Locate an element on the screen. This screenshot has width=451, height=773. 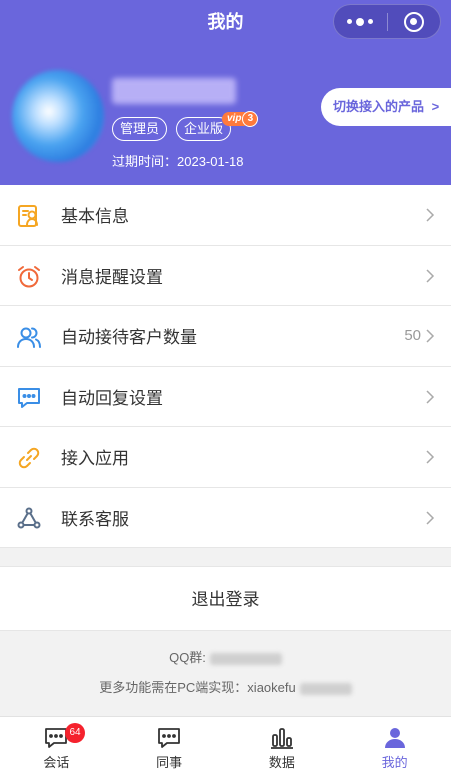
expire-date: 过期时间：2023-01-18 is located at coordinates (178, 162).